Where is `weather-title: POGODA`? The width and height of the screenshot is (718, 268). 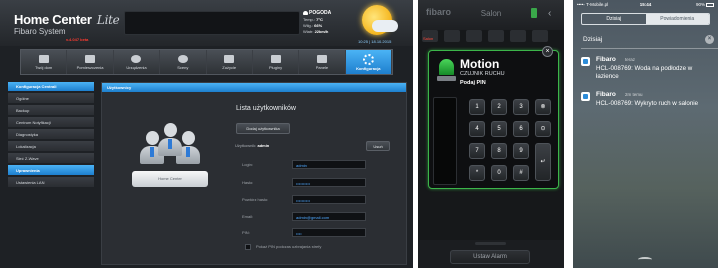
weather-title: POGODA is located at coordinates (317, 13).